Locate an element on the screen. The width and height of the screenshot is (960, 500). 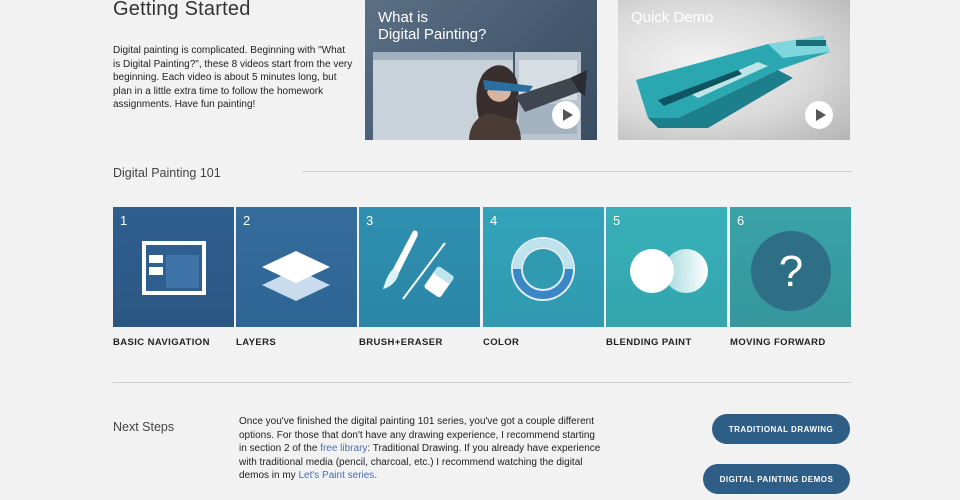
lesson-tile-brush-eraser: 3 is located at coordinates (419, 267).